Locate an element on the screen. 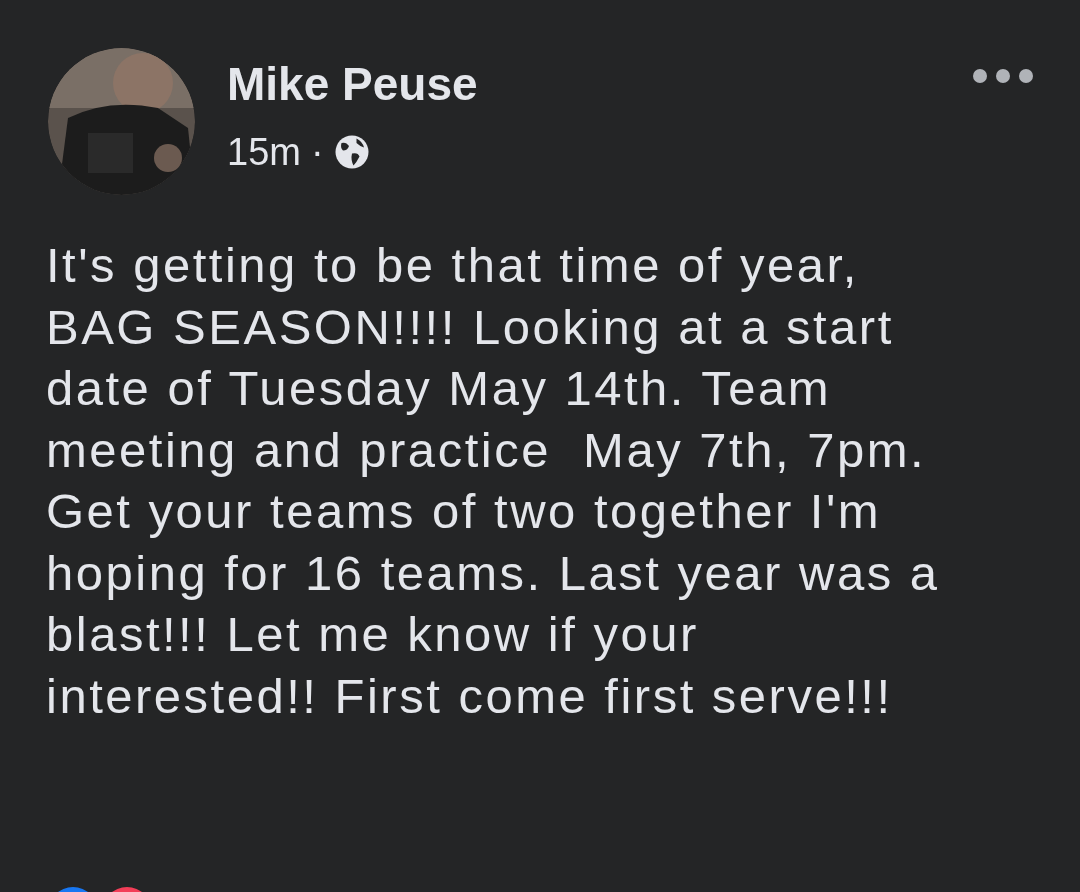  more-options-icon is located at coordinates (1003, 76).